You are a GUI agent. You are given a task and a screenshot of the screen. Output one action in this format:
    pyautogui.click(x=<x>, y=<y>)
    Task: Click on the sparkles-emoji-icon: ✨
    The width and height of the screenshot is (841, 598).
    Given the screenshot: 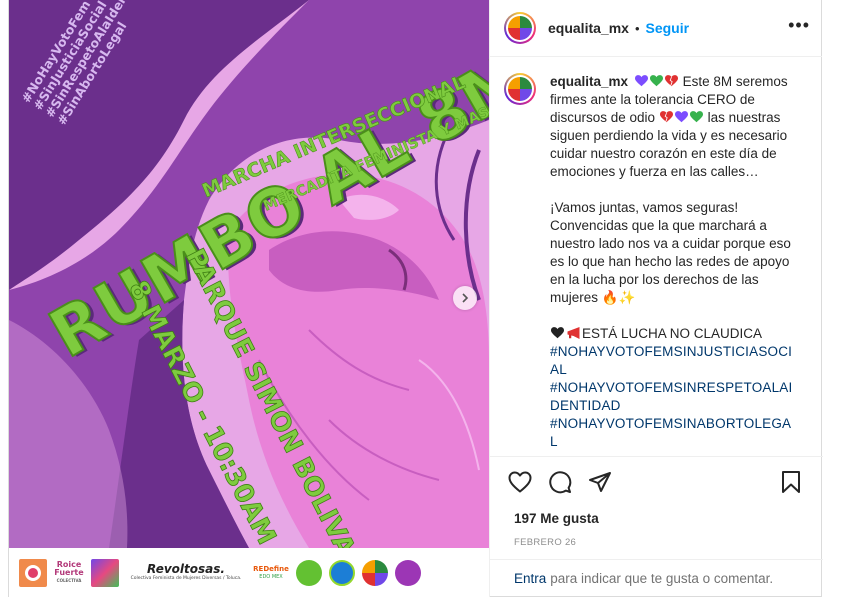 What is the action you would take?
    pyautogui.click(x=627, y=297)
    